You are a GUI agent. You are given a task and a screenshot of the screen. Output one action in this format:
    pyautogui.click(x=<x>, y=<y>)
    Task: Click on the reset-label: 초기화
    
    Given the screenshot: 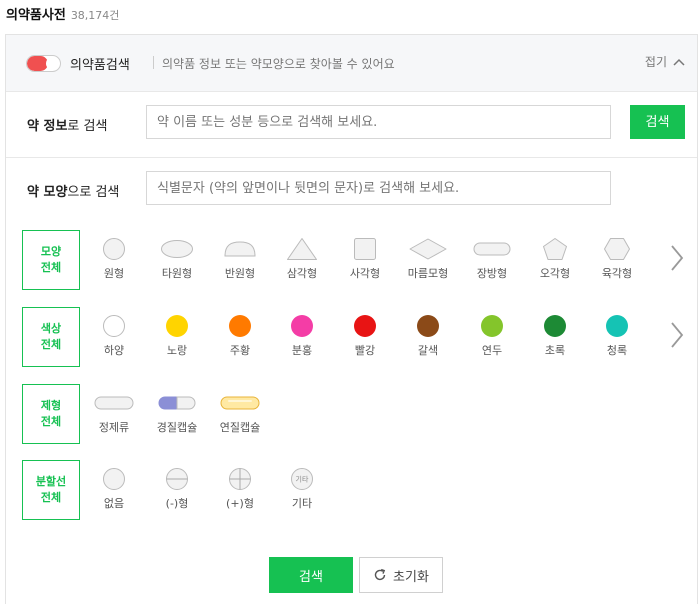 What is the action you would take?
    pyautogui.click(x=411, y=577)
    